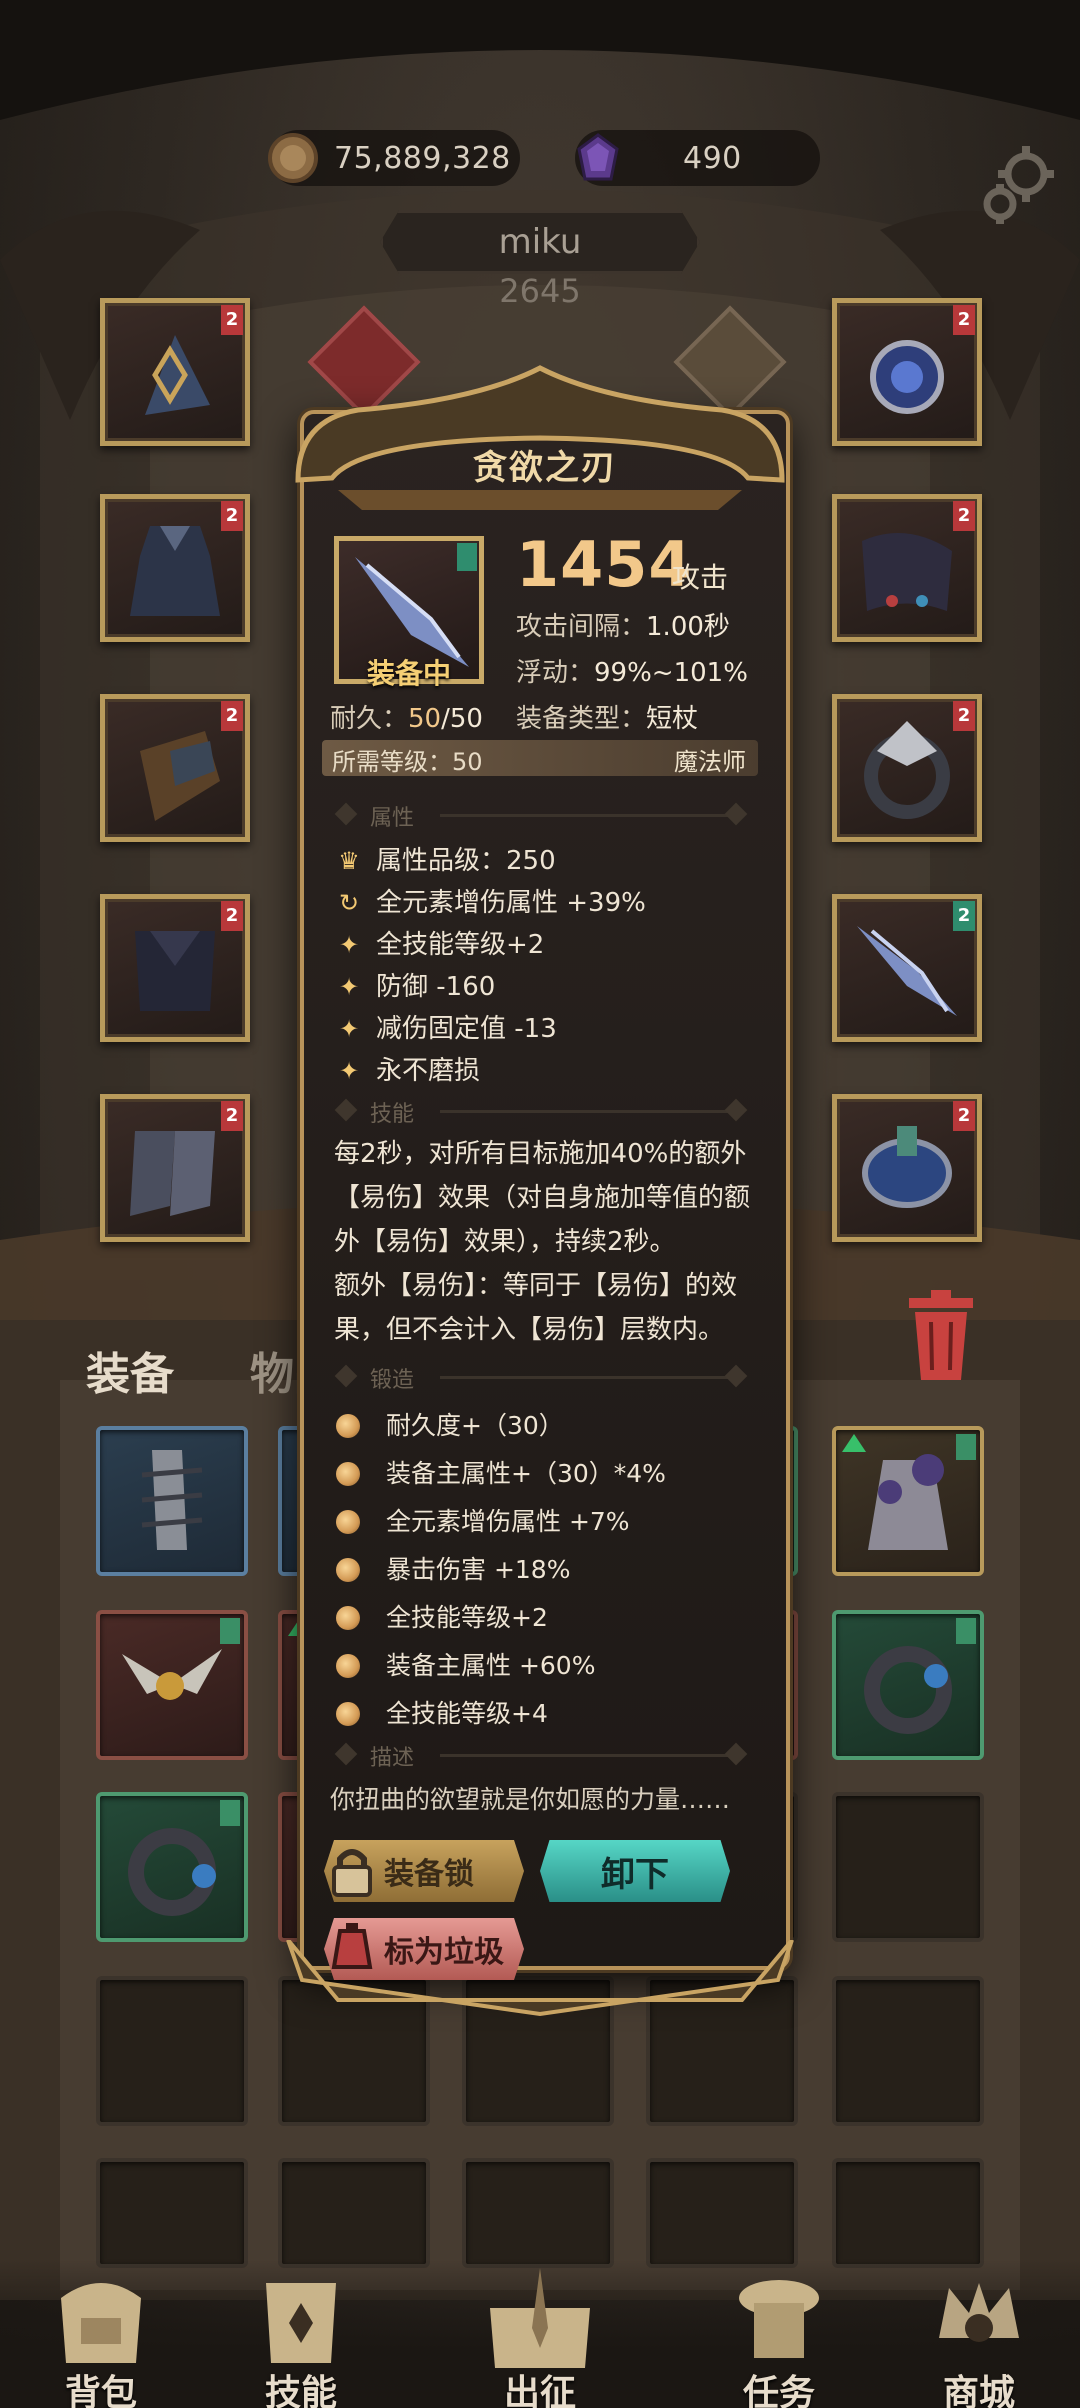  I want to click on forge-text: 全技能等级+2, so click(467, 1617).